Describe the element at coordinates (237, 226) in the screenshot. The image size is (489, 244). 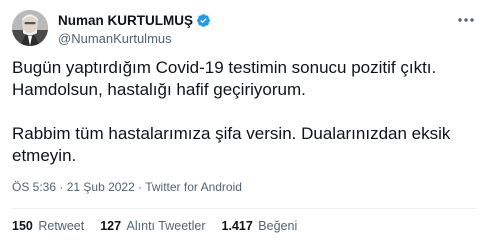
I see `likes-count: 1.417` at that location.